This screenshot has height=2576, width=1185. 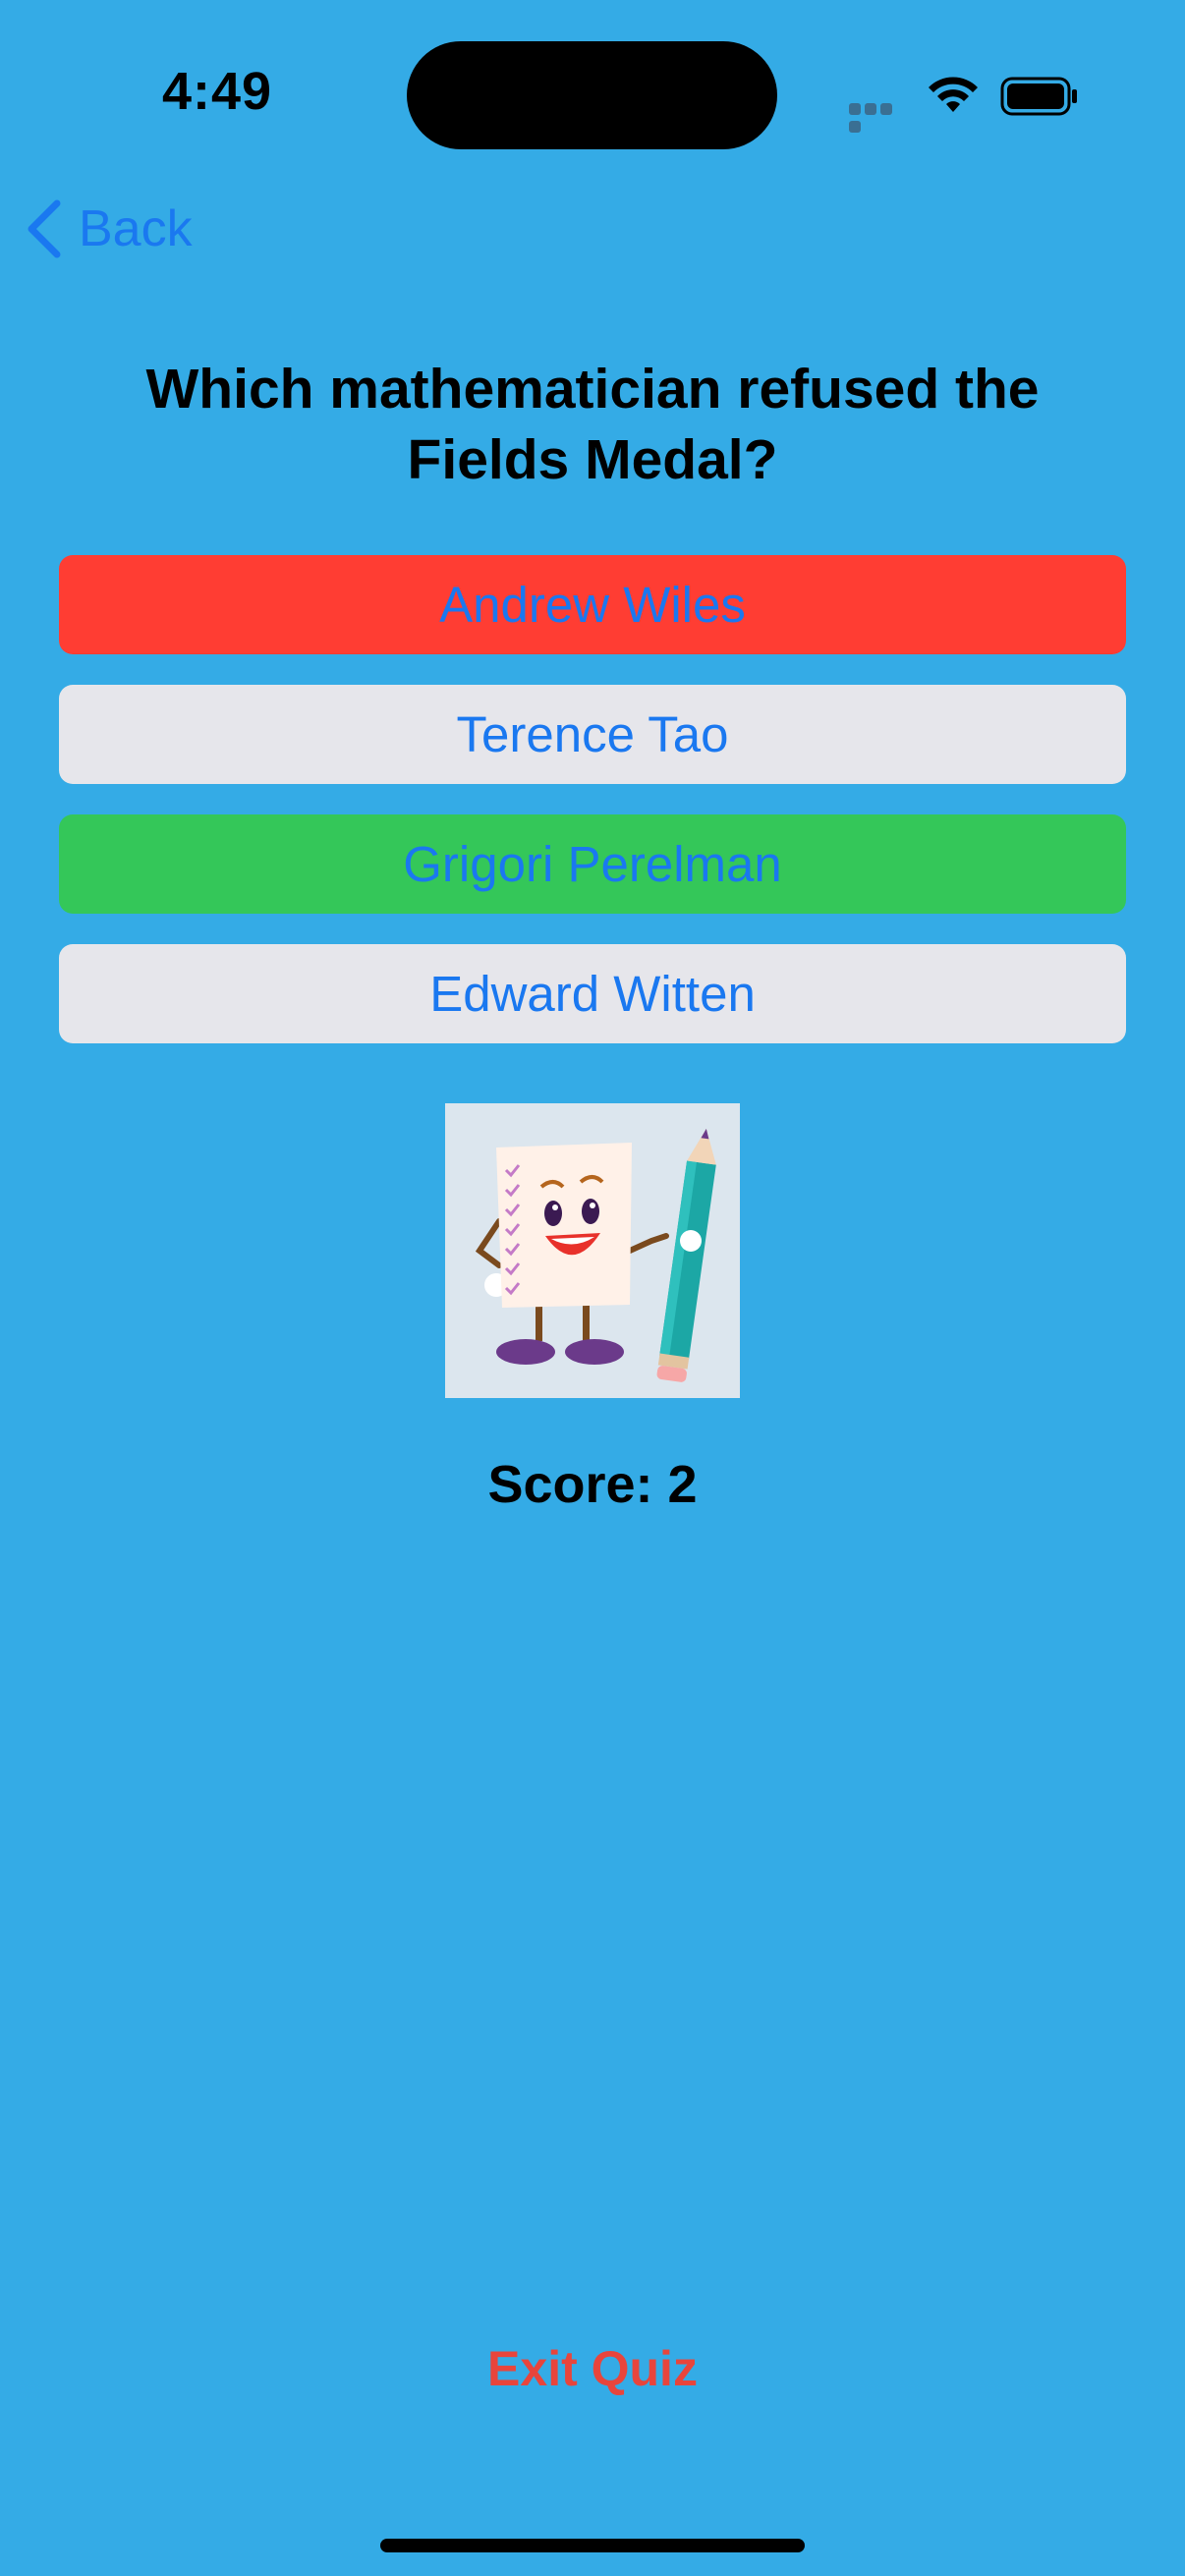 I want to click on dynamic-island, so click(x=592, y=95).